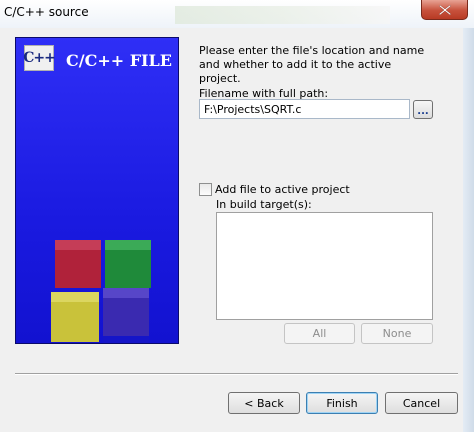 The image size is (474, 432). I want to click on add-to-project-label: Add file to active project, so click(282, 189).